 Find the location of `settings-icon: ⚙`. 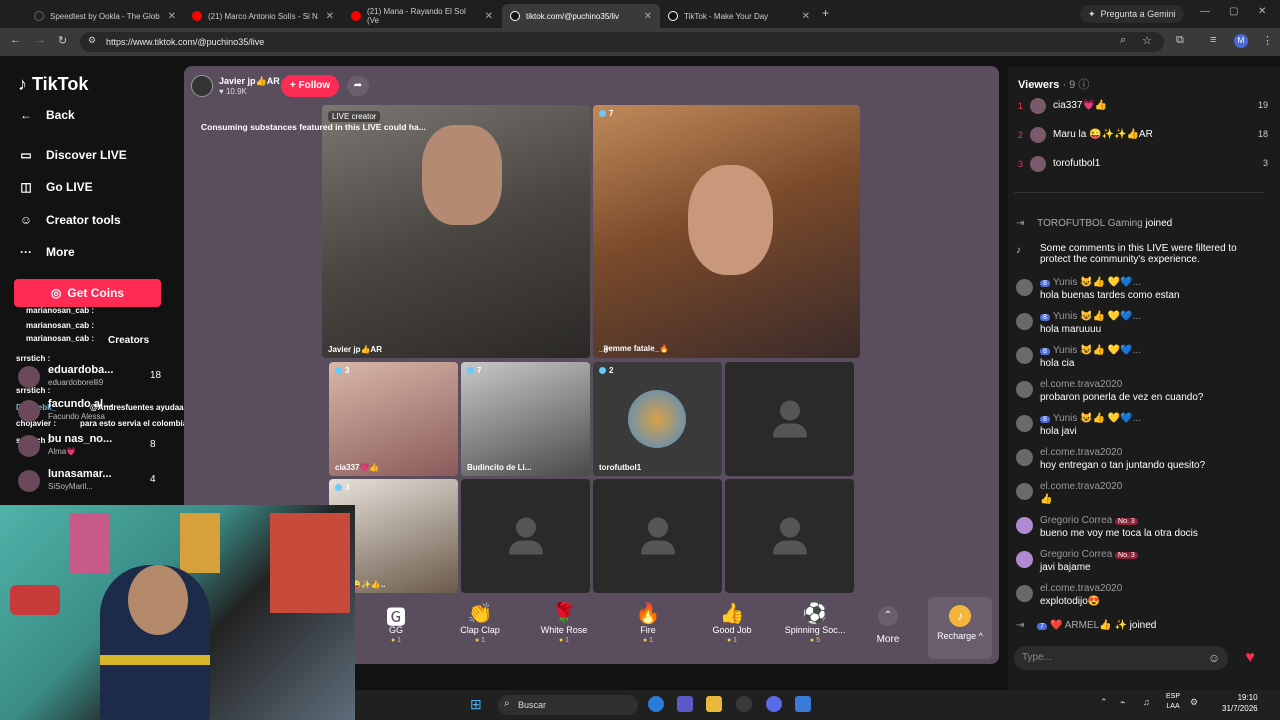

settings-icon: ⚙ is located at coordinates (1194, 702).